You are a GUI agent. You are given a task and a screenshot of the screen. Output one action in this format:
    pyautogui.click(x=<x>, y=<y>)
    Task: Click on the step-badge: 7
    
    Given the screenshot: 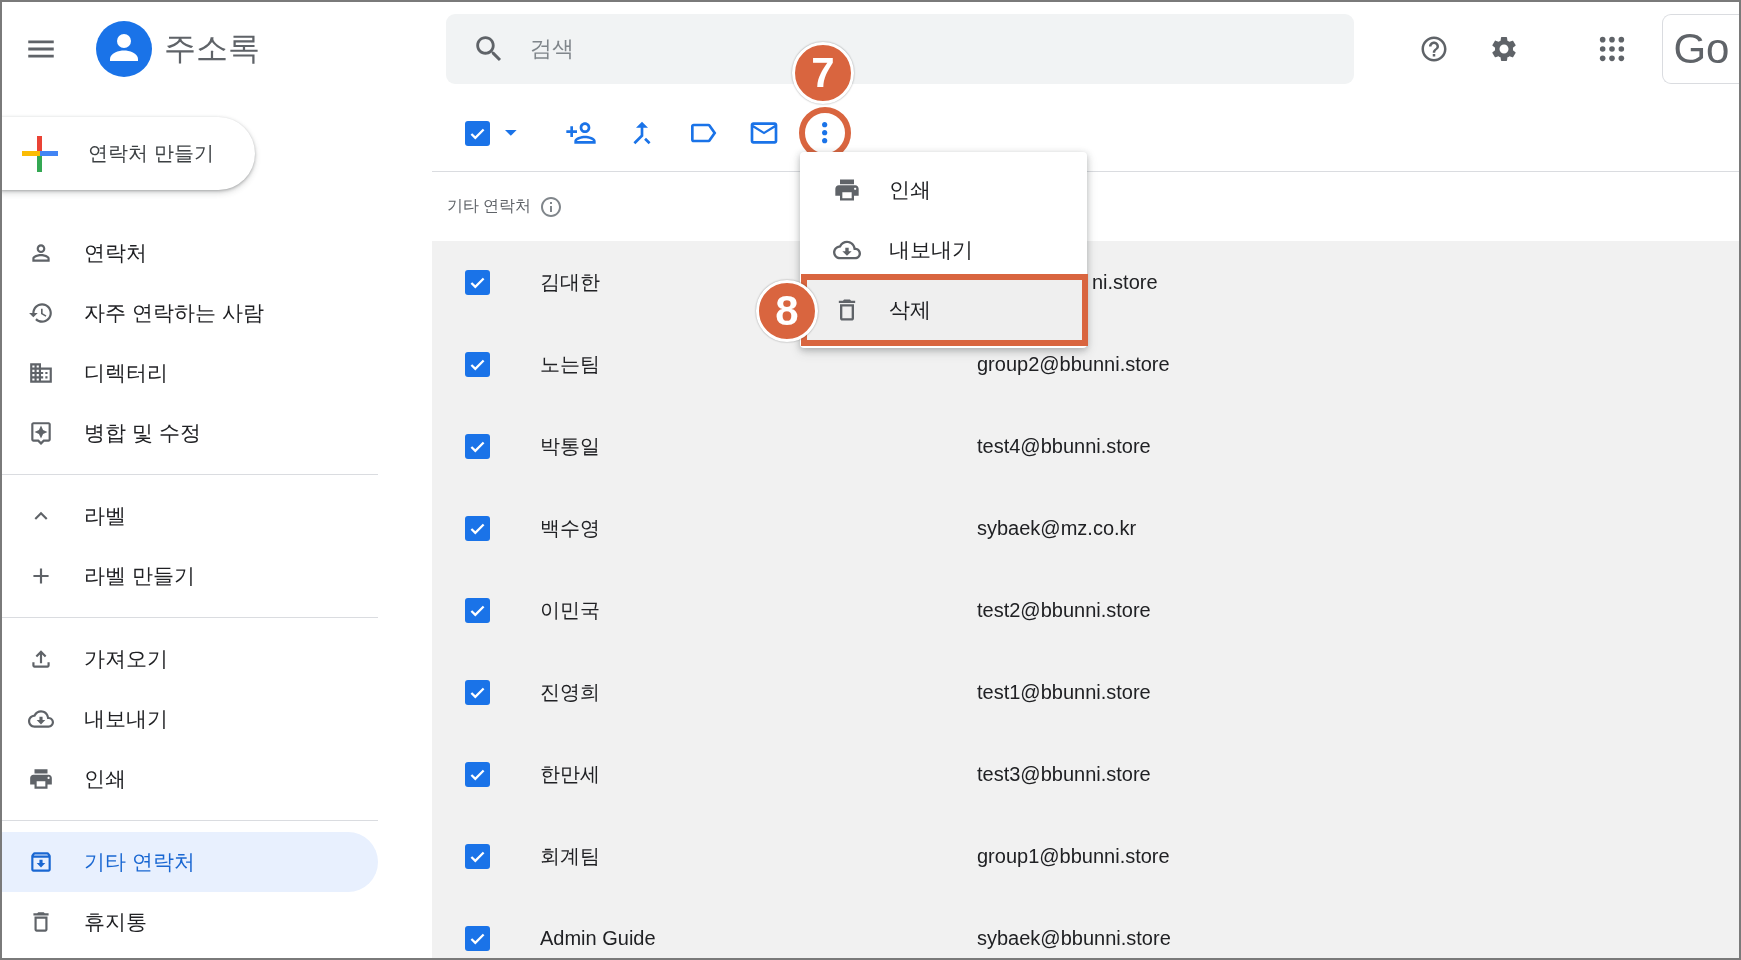 What is the action you would take?
    pyautogui.click(x=823, y=73)
    